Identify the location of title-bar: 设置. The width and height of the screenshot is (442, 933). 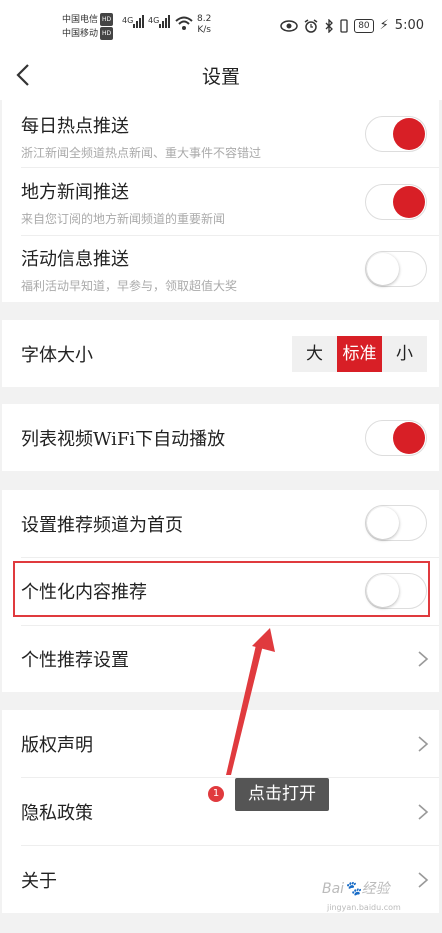
(221, 76).